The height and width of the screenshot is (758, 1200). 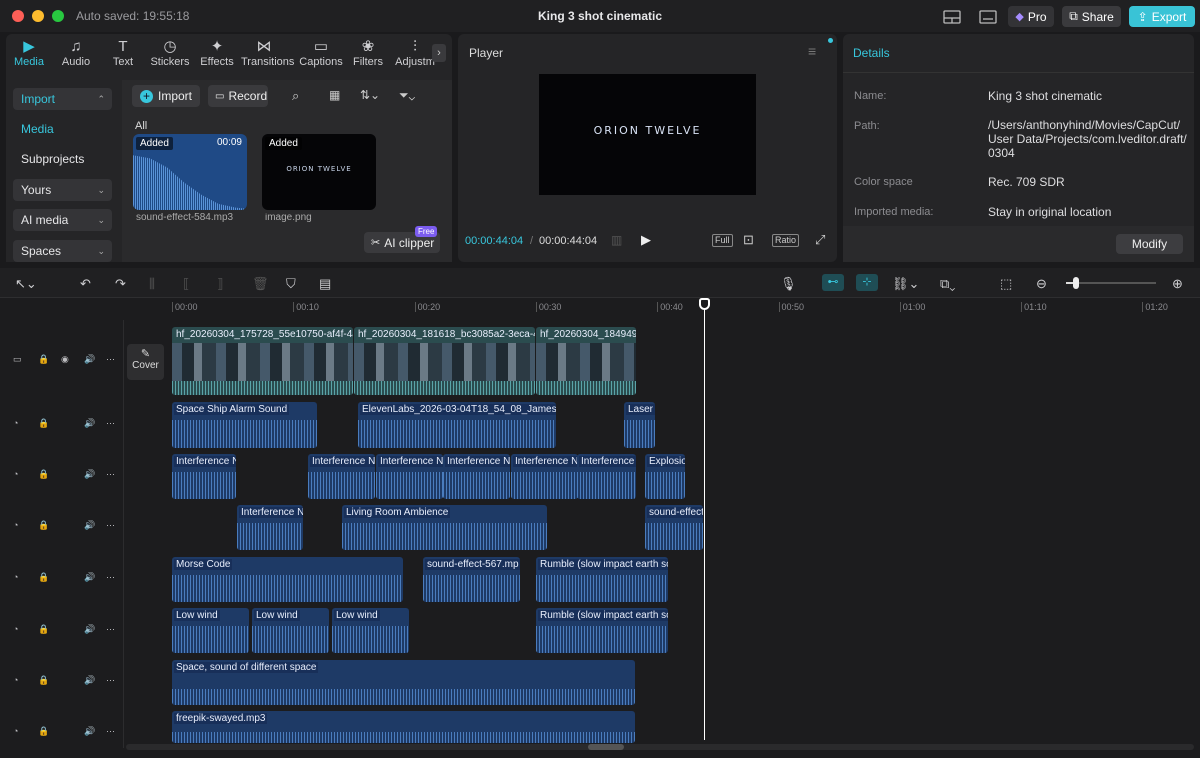 I want to click on keyboard-icon, so click(x=988, y=16).